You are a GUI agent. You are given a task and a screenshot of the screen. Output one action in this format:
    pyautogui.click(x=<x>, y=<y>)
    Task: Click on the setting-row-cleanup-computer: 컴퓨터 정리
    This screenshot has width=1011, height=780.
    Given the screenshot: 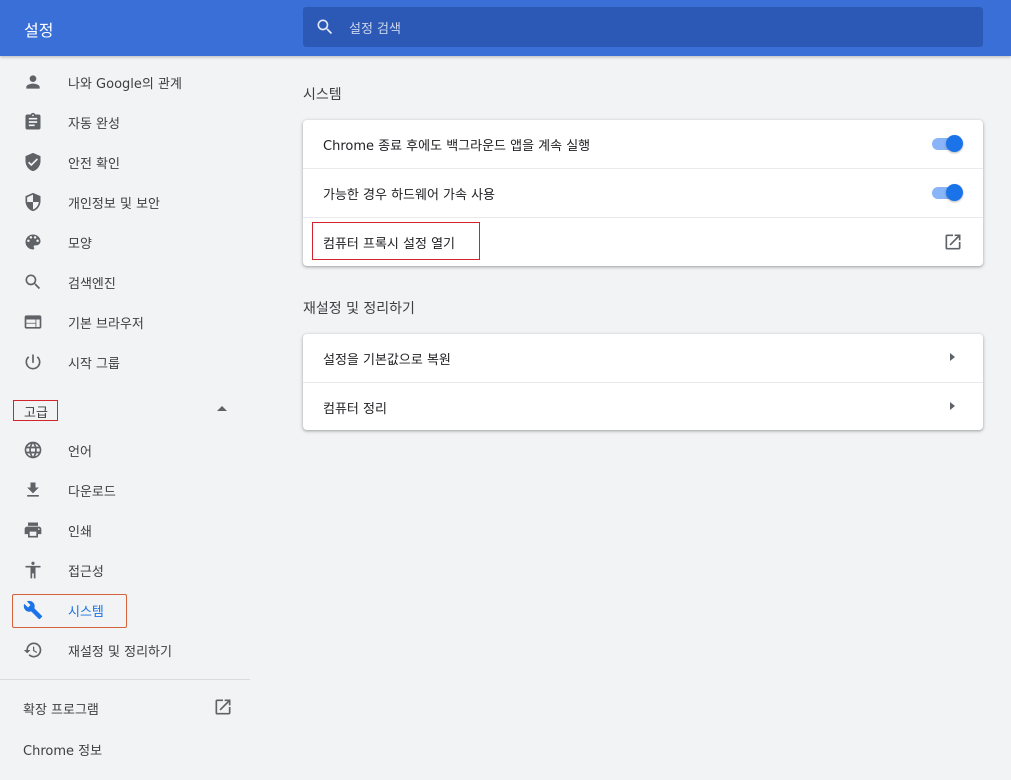 What is the action you would take?
    pyautogui.click(x=643, y=406)
    